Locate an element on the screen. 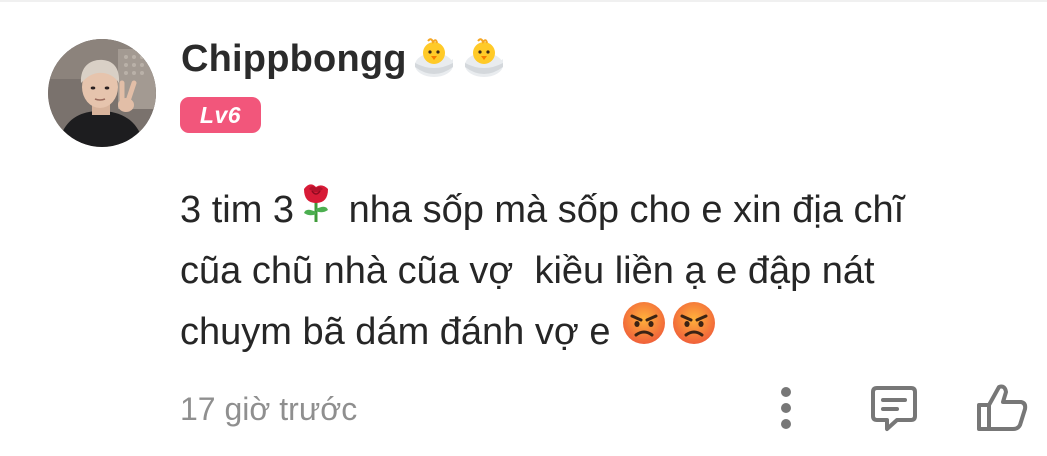 The image size is (1047, 456). reply-button is located at coordinates (894, 410).